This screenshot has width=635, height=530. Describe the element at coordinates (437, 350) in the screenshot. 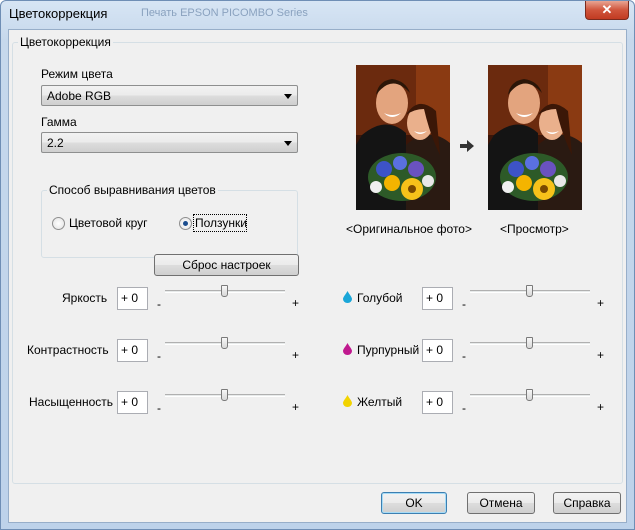

I see `magenta-value-field: + 0` at that location.